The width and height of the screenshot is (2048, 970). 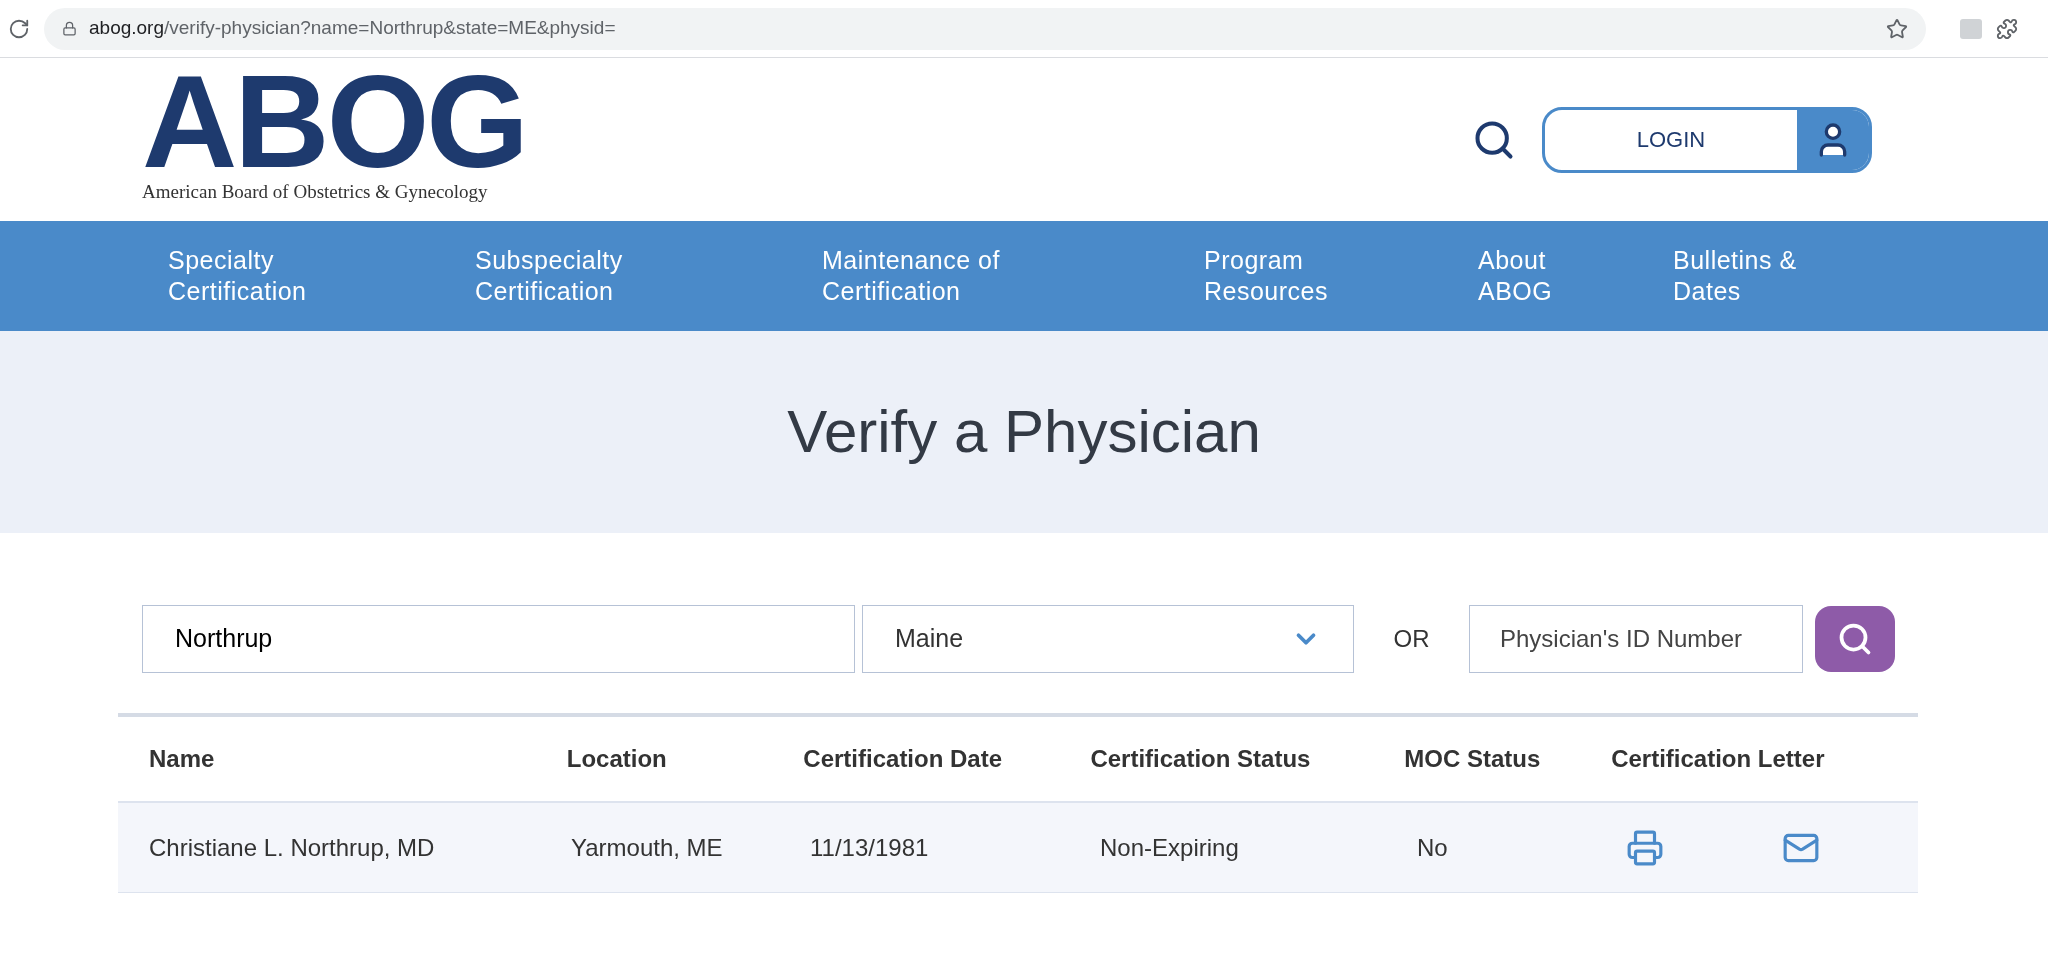 I want to click on address-bar: abog.org/verify-physician?name=Northrup&state=ME&physid=, so click(x=985, y=28).